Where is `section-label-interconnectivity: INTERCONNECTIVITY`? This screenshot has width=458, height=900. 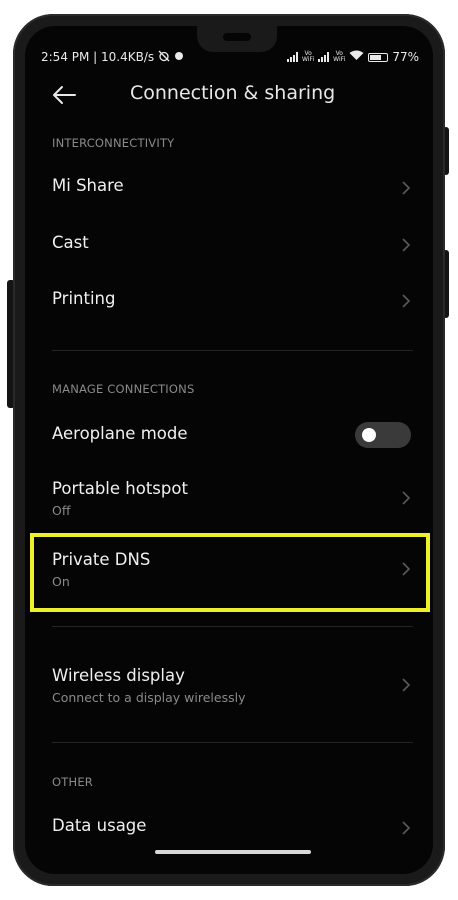
section-label-interconnectivity: INTERCONNECTIVITY is located at coordinates (113, 143).